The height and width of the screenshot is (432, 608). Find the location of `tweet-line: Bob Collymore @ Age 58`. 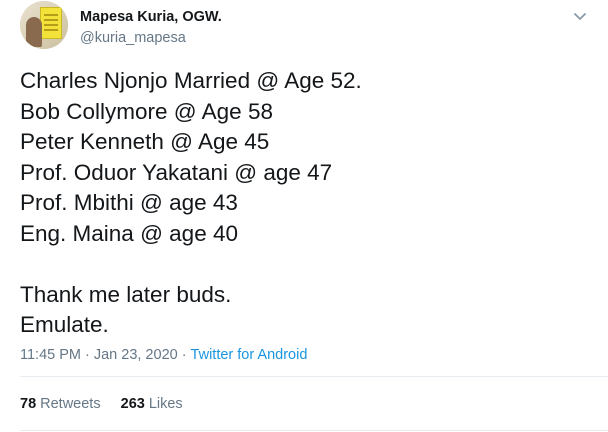

tweet-line: Bob Collymore @ Age 58 is located at coordinates (146, 111).